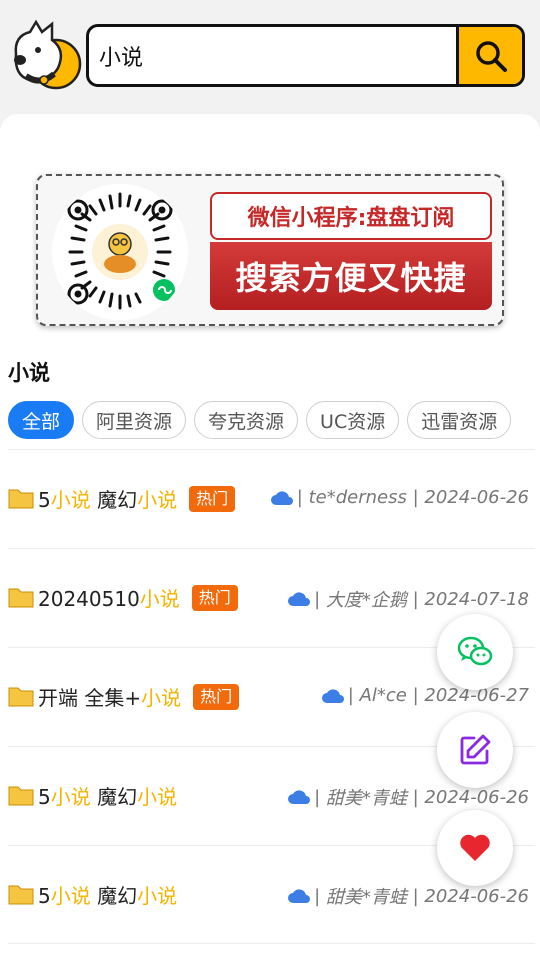 The height and width of the screenshot is (960, 540). I want to click on dog-logo-icon, so click(44, 54).